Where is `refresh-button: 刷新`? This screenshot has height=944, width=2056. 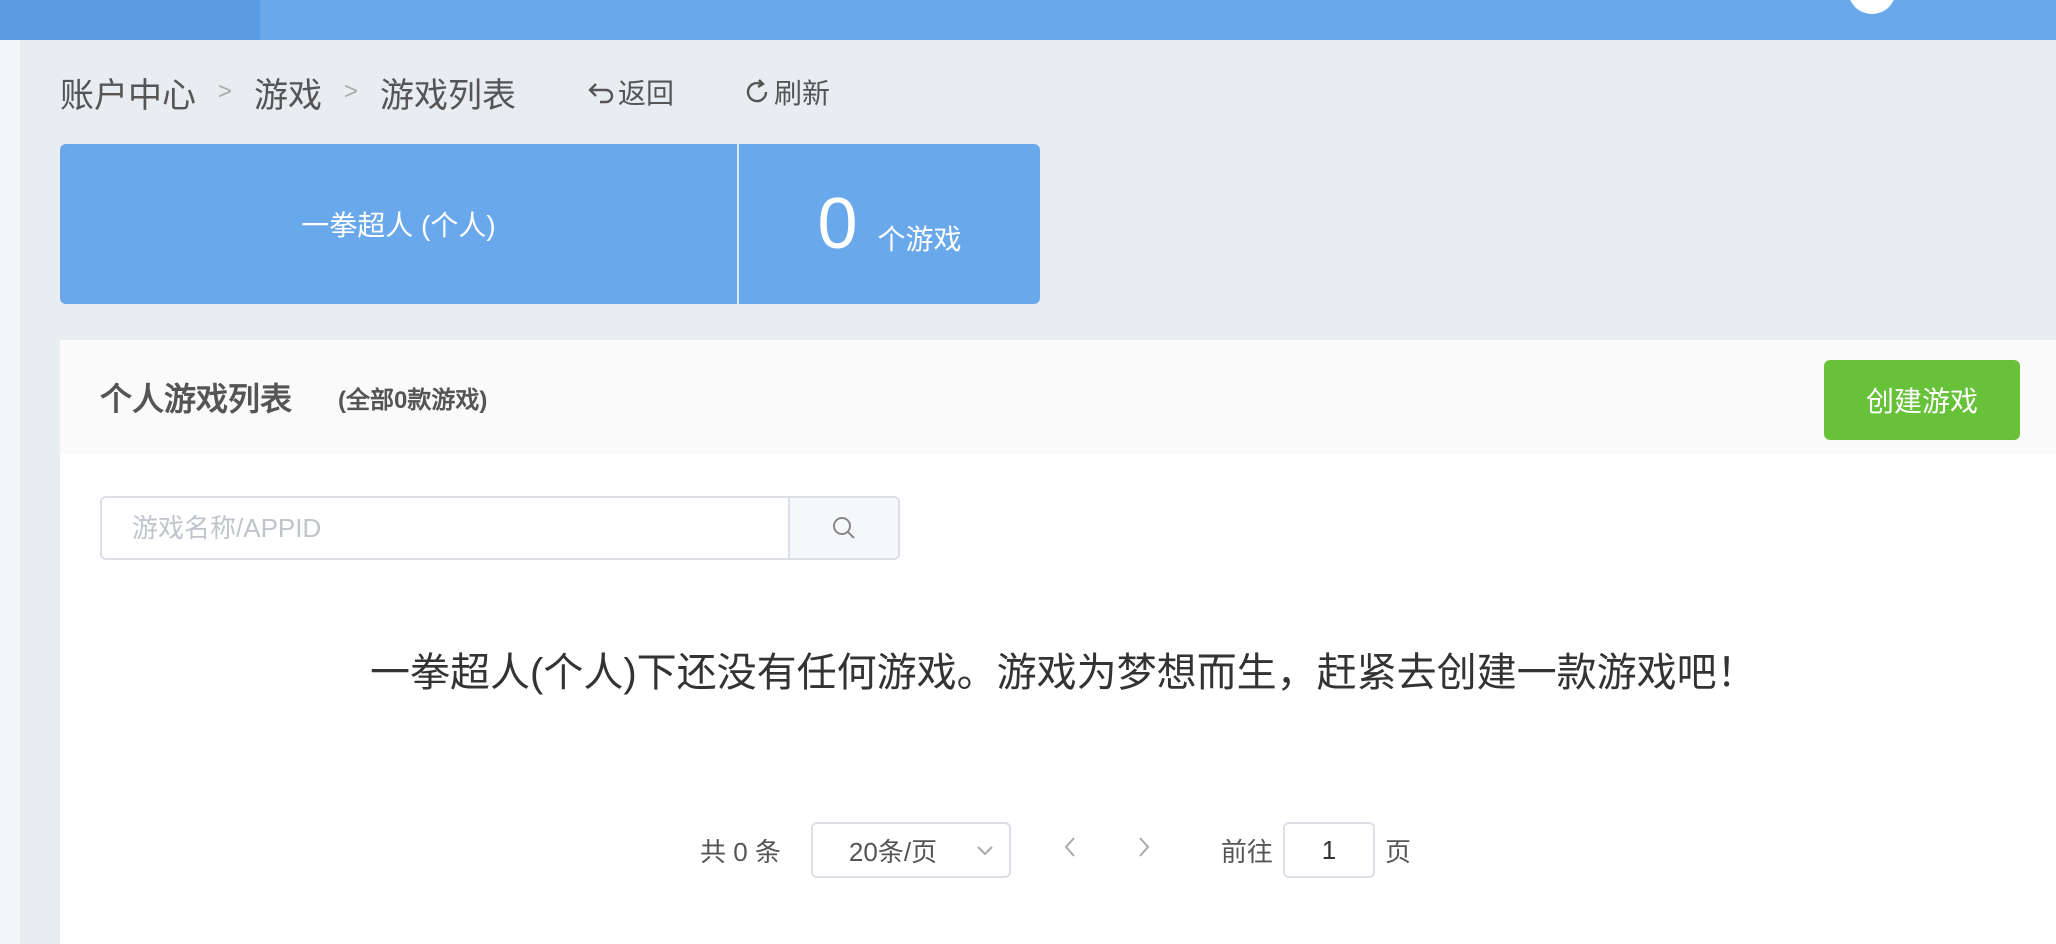
refresh-button: 刷新 is located at coordinates (786, 92).